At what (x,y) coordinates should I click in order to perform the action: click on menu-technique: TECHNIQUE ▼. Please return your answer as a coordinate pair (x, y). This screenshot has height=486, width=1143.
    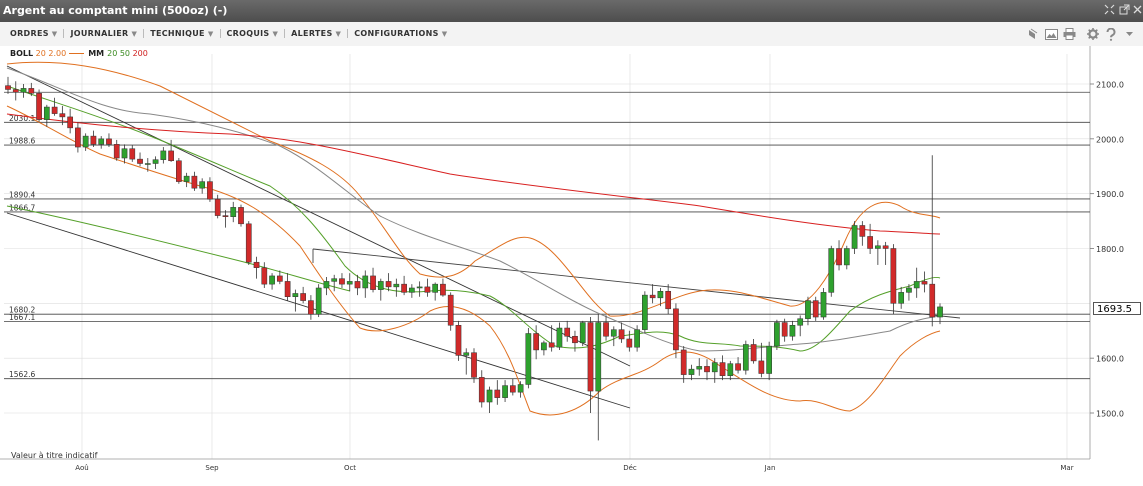
    Looking at the image, I should click on (182, 33).